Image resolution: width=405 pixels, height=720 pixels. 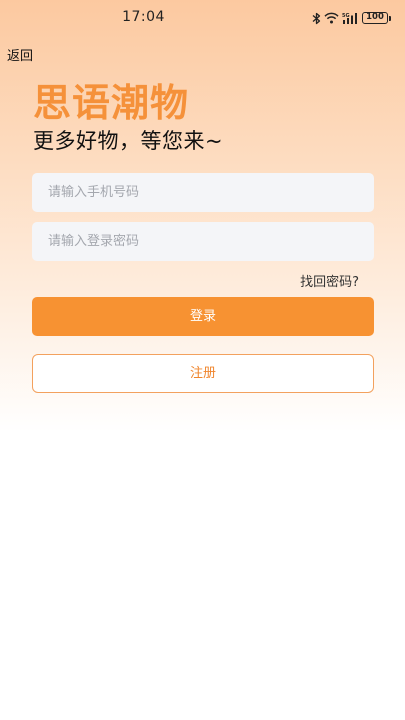 I want to click on battery-icon: 100, so click(x=376, y=18).